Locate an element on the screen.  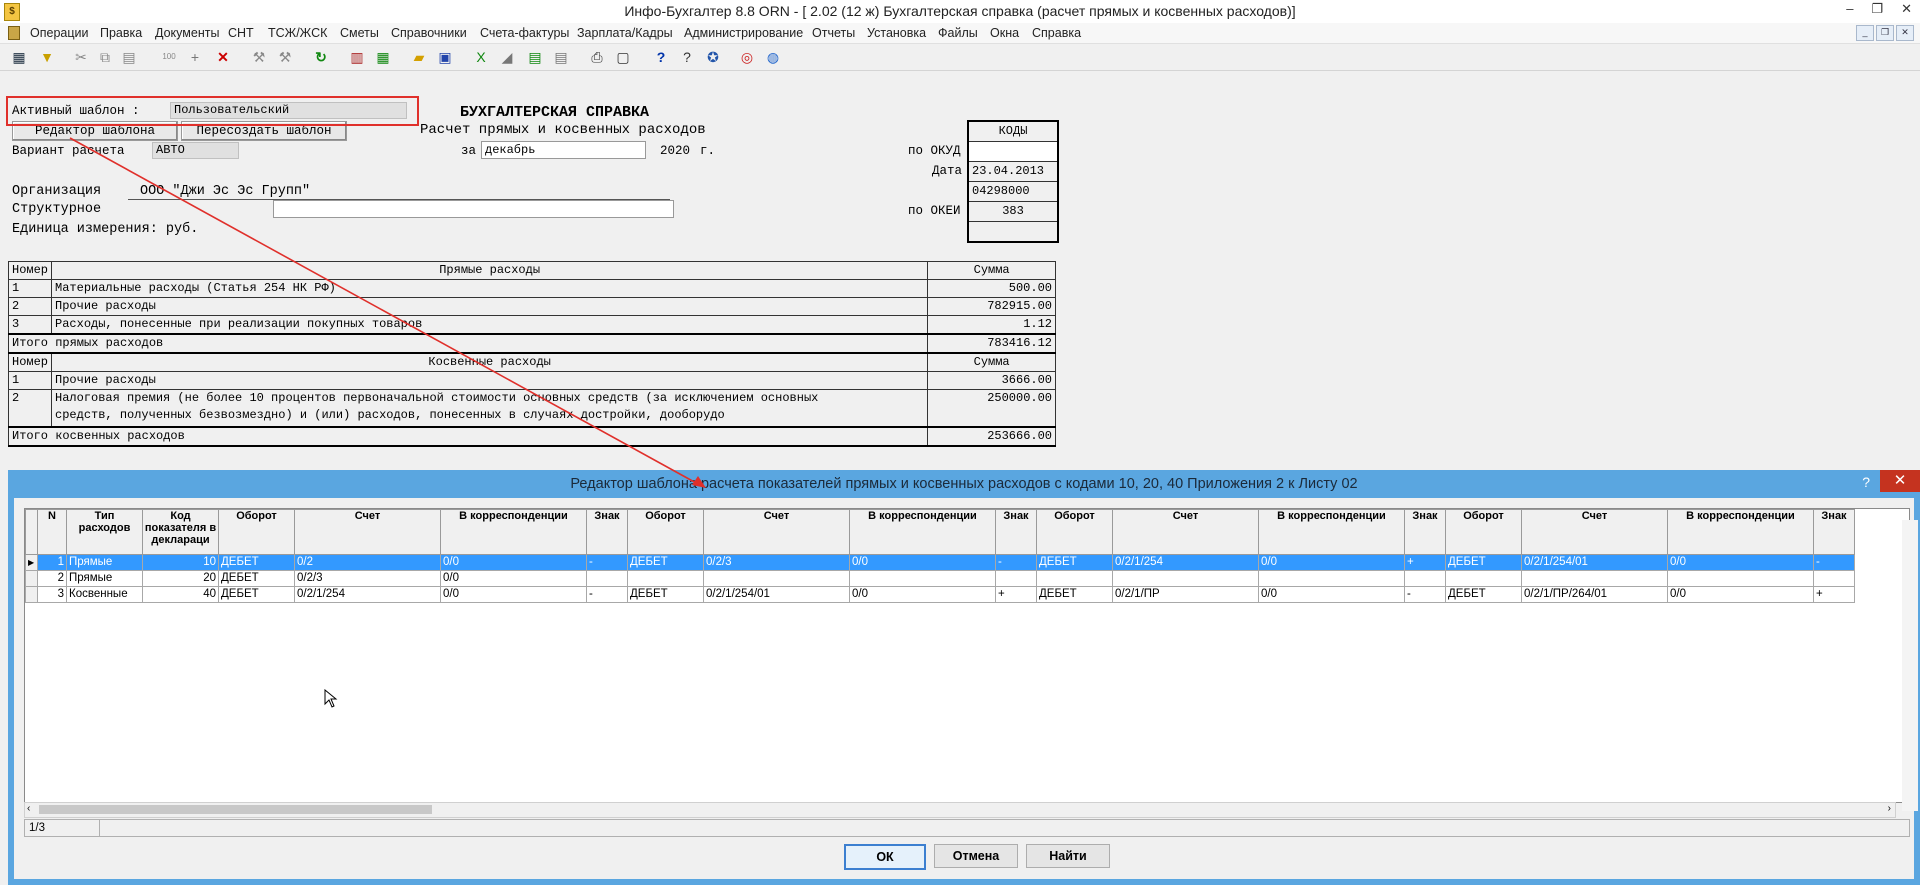
mouse-cursor-icon is located at coordinates (331, 698).